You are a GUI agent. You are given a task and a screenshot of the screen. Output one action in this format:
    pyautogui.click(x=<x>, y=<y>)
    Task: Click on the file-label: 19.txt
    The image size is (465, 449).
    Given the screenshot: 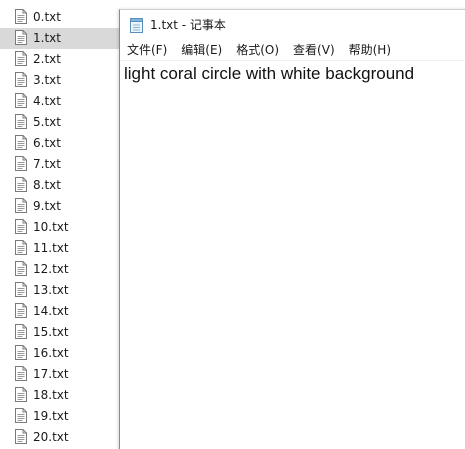 What is the action you would take?
    pyautogui.click(x=51, y=416)
    